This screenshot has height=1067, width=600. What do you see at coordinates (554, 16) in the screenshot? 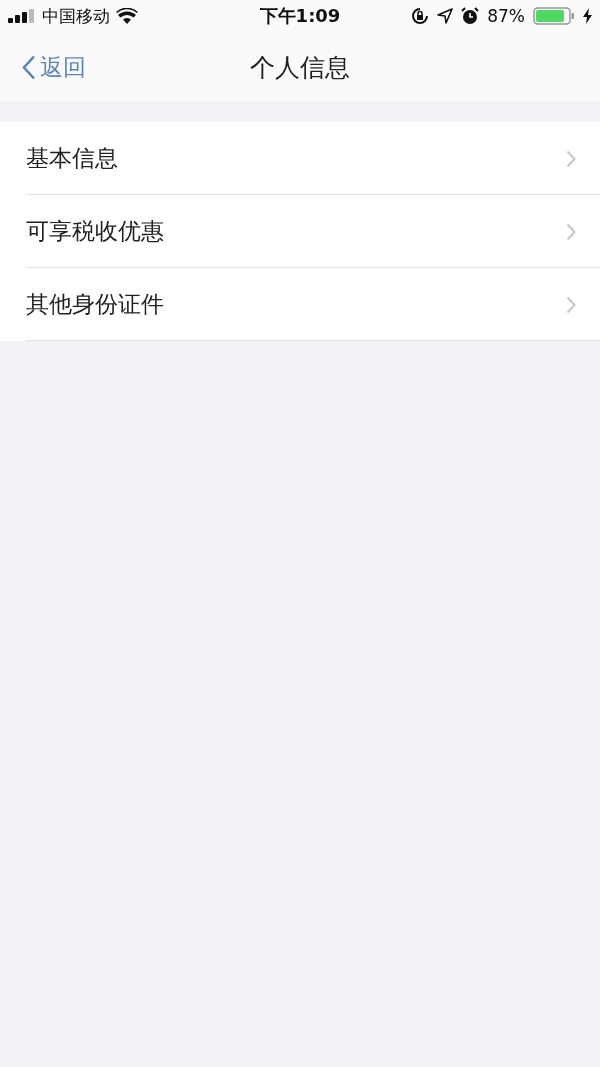
I see `battery-icon` at bounding box center [554, 16].